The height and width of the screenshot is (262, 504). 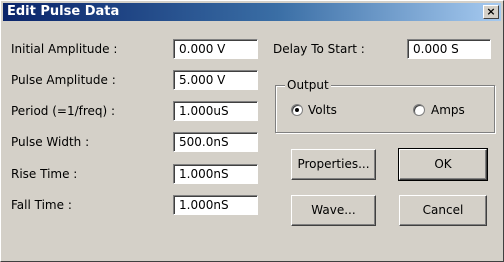 What do you see at coordinates (443, 210) in the screenshot?
I see `cancel-button: Cancel` at bounding box center [443, 210].